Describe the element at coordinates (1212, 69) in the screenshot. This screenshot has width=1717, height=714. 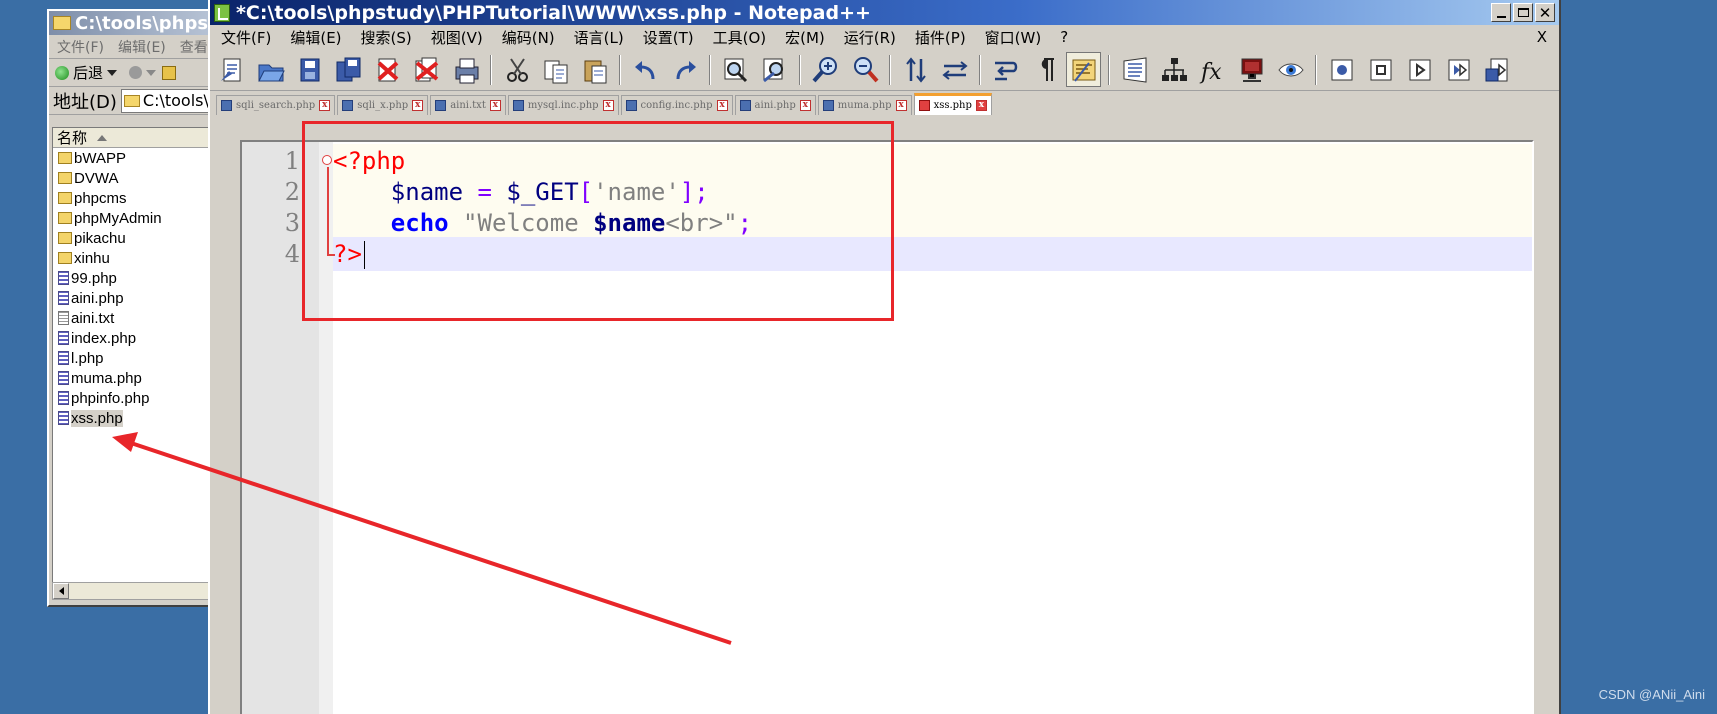
I see `fx-button: fx` at that location.